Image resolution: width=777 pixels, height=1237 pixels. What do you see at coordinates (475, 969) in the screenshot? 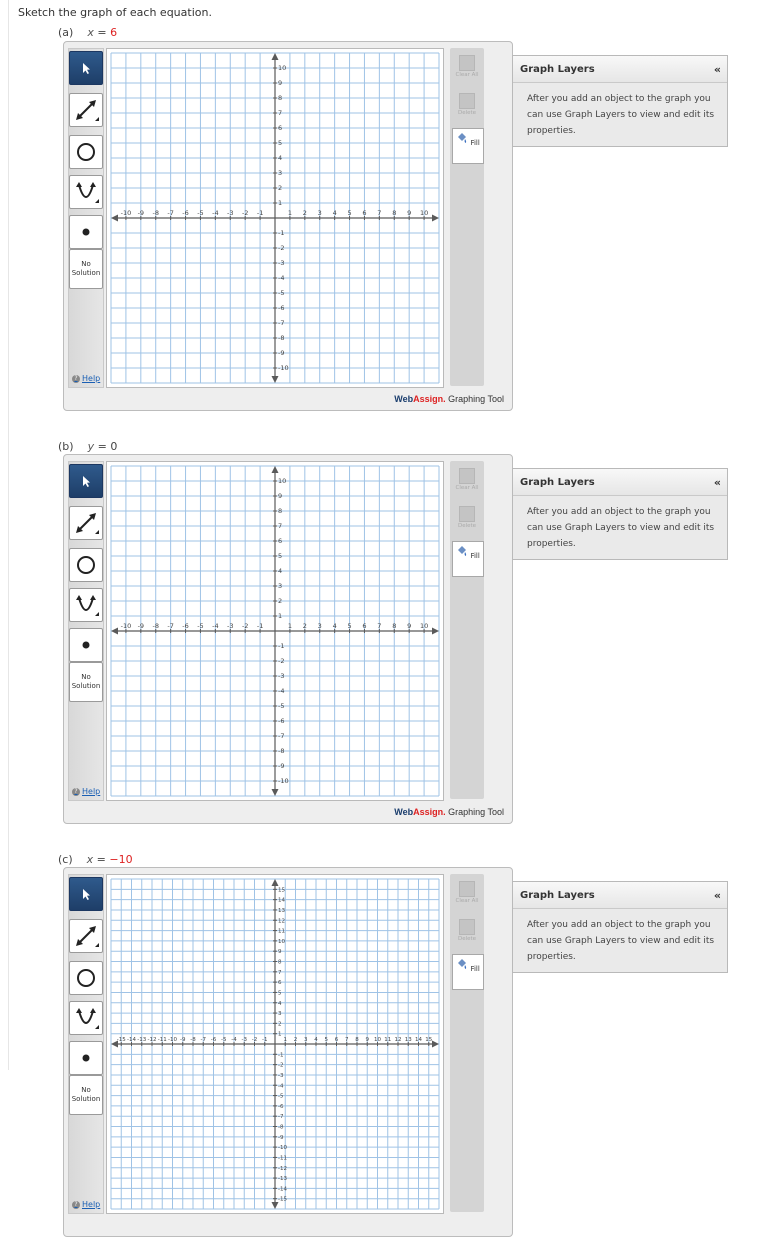
I see `fill-label: Fill` at bounding box center [475, 969].